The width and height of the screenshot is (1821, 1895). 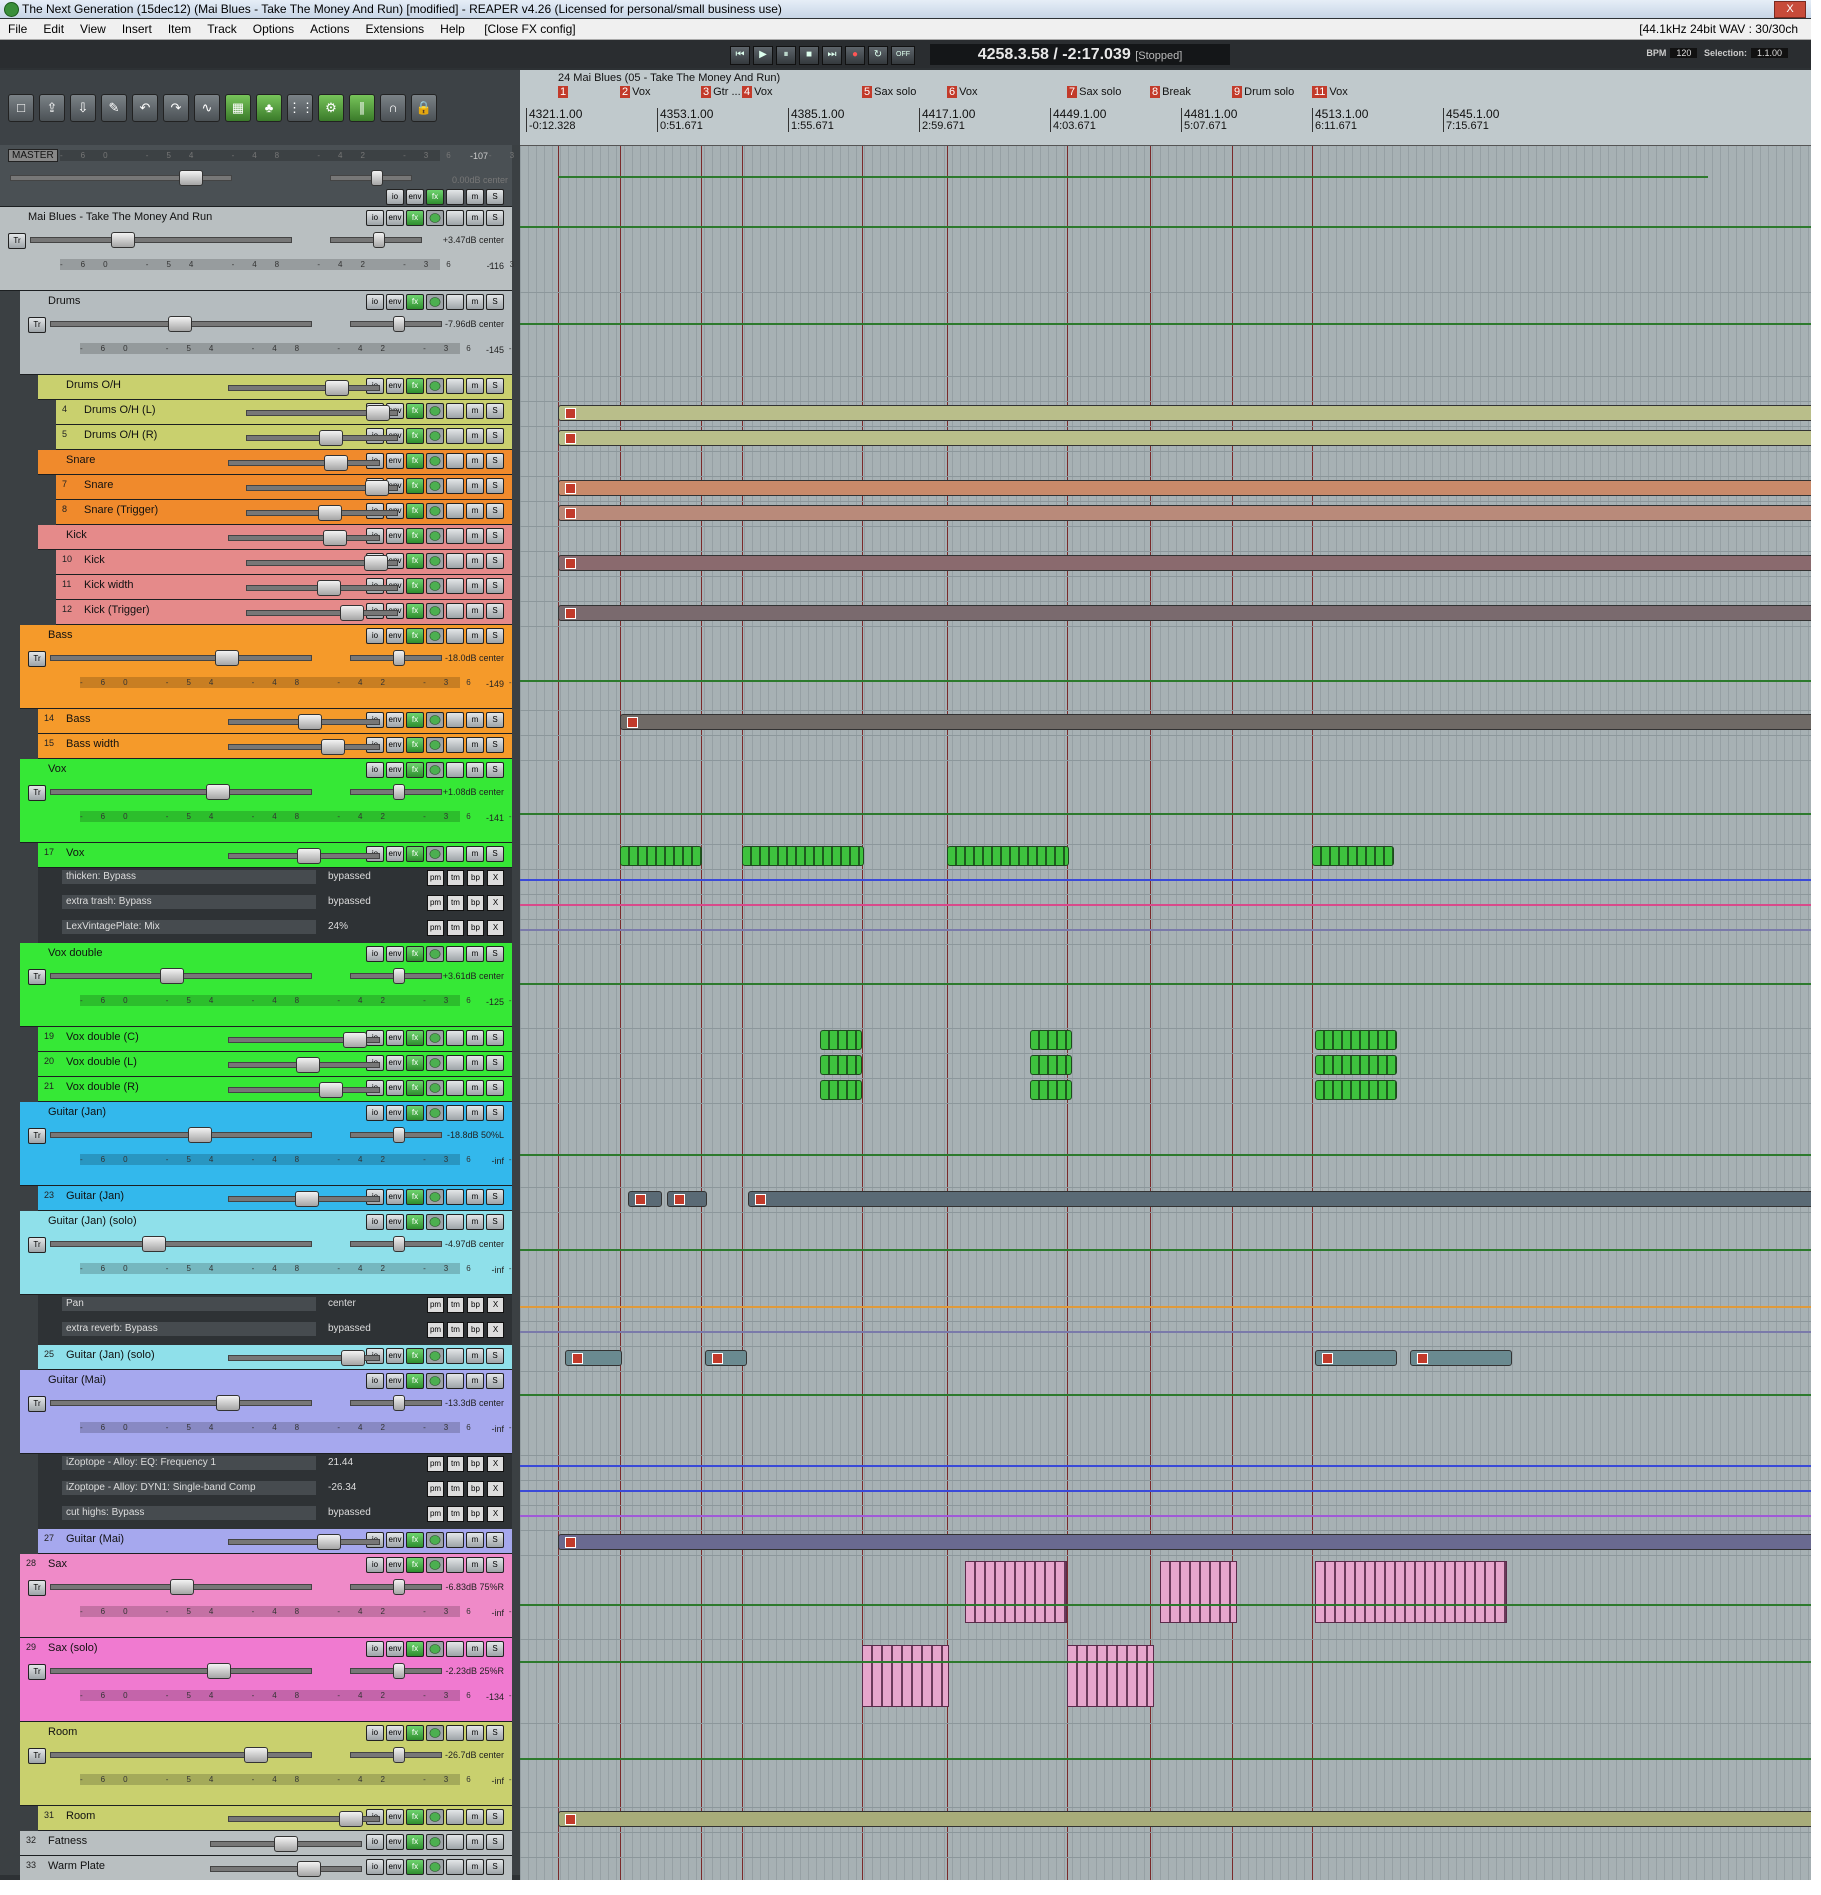 What do you see at coordinates (415, 561) in the screenshot?
I see `track-10-fx-button: fx` at bounding box center [415, 561].